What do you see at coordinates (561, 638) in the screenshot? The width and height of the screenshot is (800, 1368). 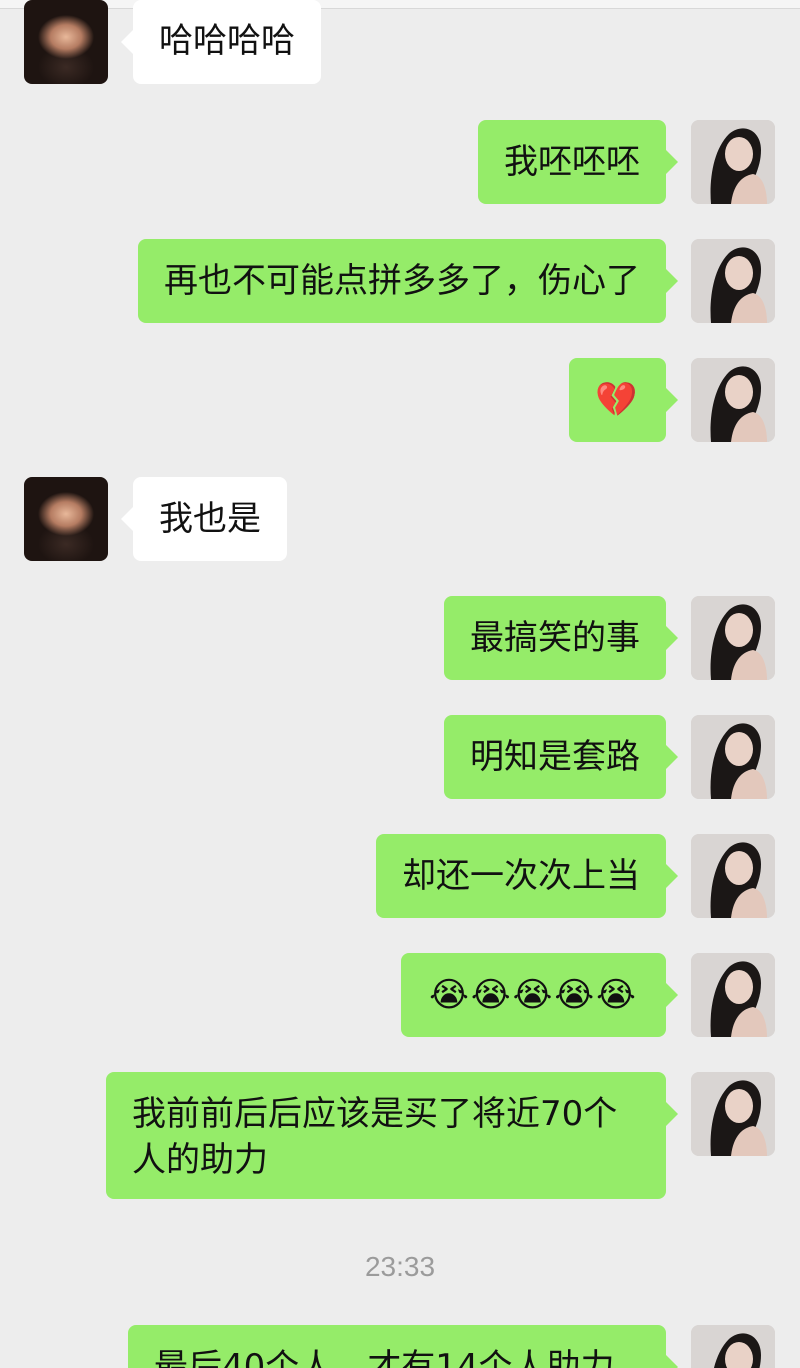 I see `message-bubble-sent: 最搞笑的事` at bounding box center [561, 638].